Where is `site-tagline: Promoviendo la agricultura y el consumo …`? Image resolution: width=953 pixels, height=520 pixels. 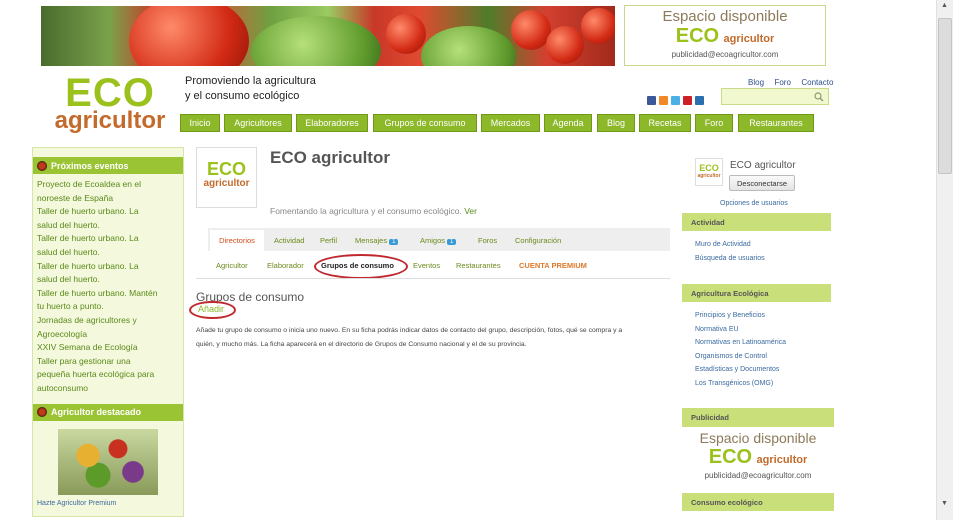
site-tagline: Promoviendo la agricultura y el consumo … is located at coordinates (250, 89).